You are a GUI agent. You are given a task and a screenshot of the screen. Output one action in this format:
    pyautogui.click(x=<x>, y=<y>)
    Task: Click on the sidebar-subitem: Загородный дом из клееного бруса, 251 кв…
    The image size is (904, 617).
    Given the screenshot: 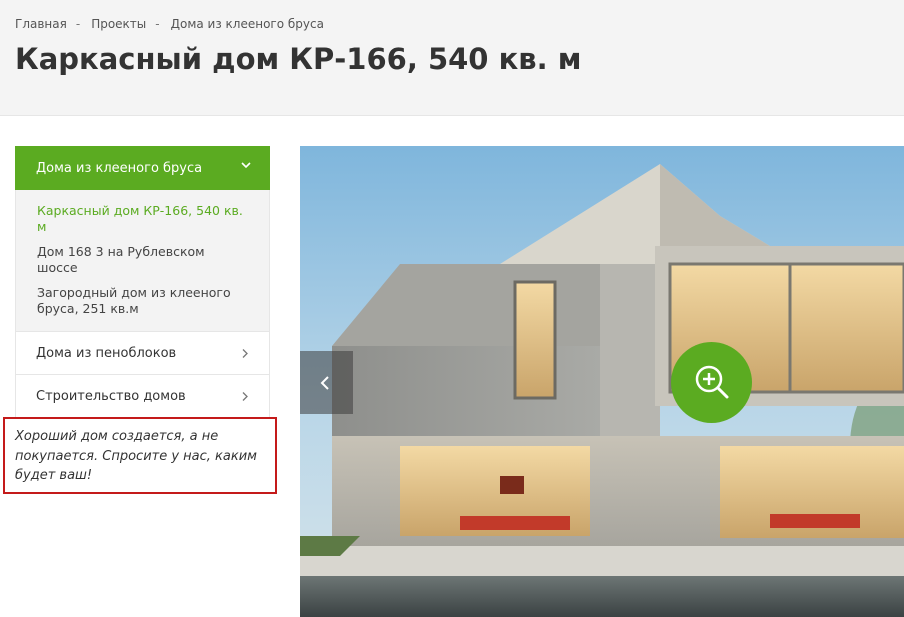 What is the action you would take?
    pyautogui.click(x=143, y=301)
    